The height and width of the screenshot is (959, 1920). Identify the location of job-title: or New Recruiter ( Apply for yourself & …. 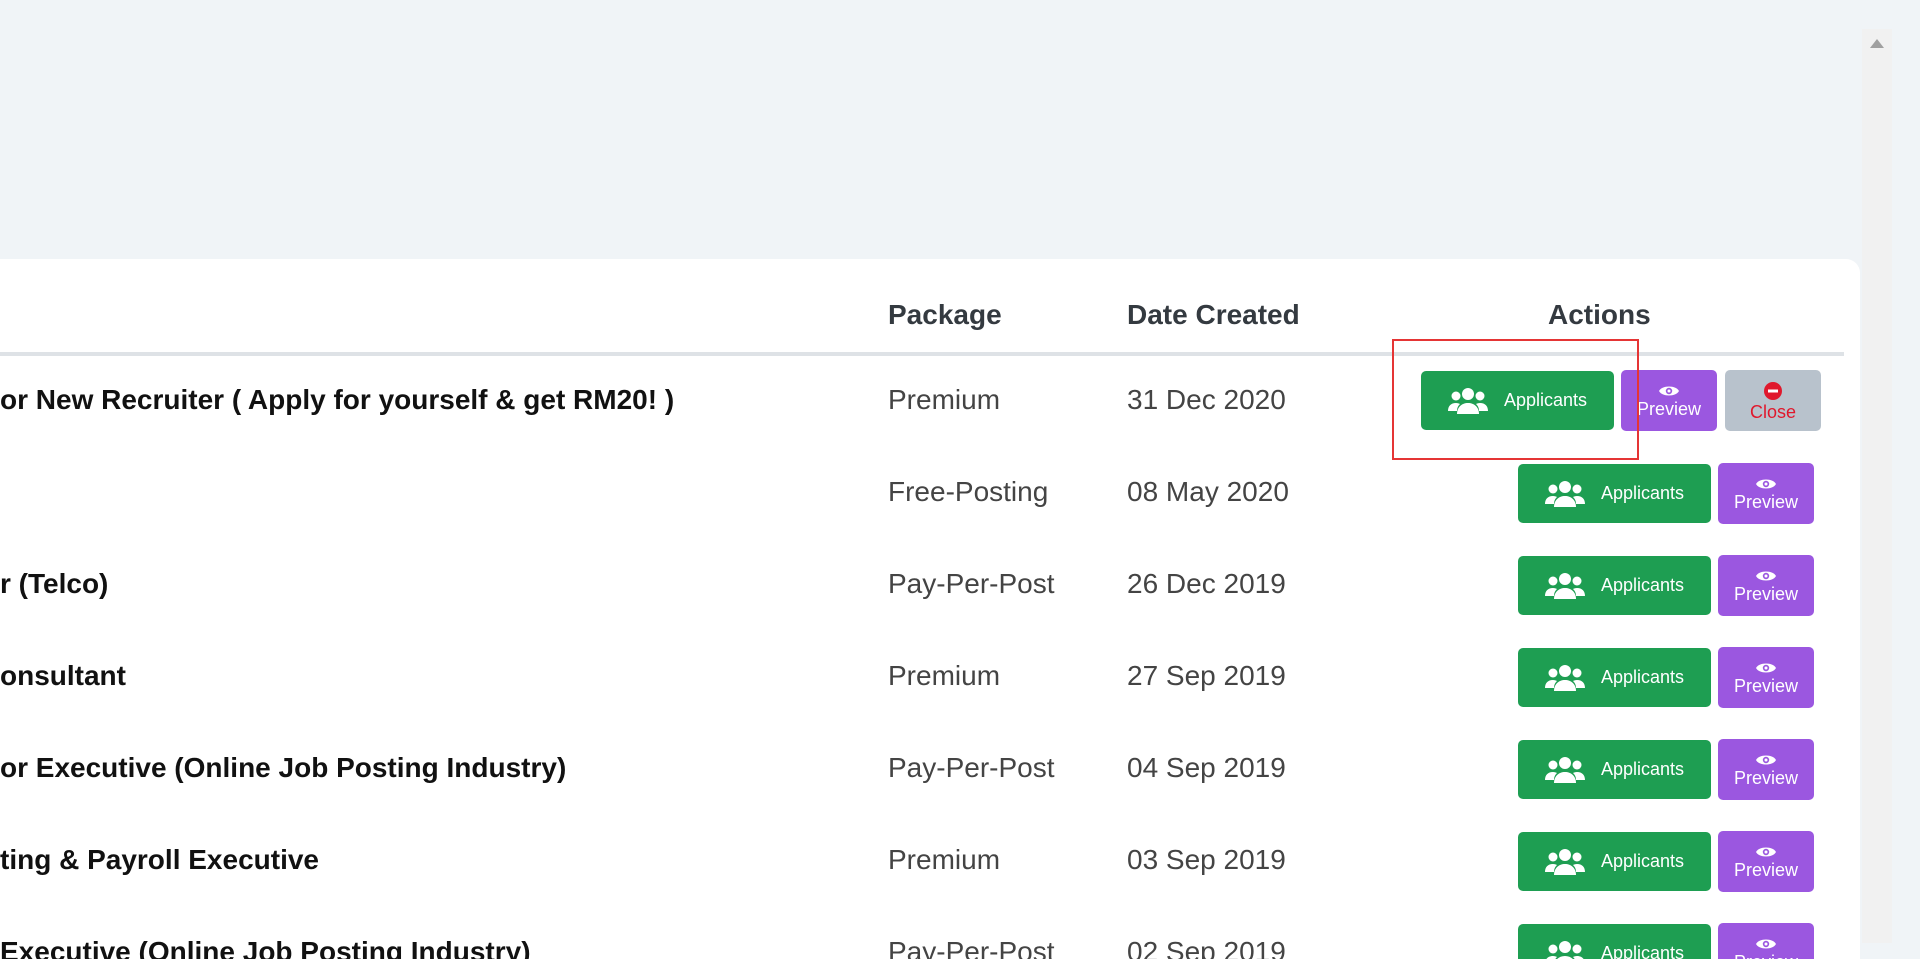
(337, 400).